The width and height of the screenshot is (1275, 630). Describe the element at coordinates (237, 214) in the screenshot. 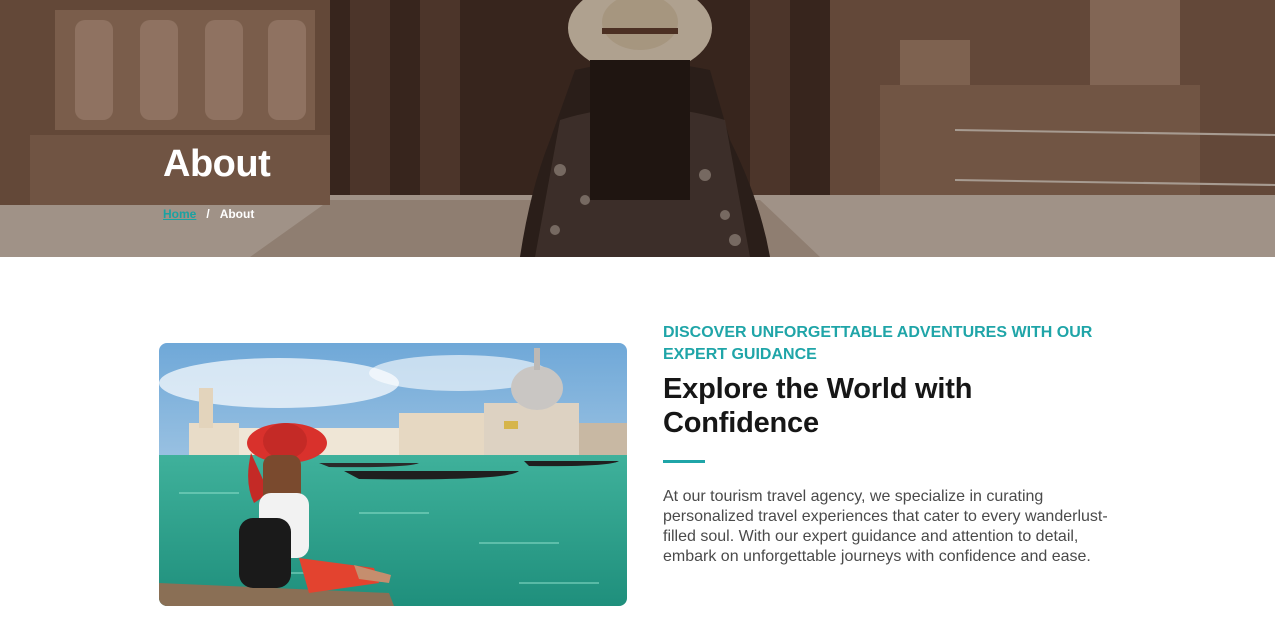

I see `breadcrumb-current: About` at that location.